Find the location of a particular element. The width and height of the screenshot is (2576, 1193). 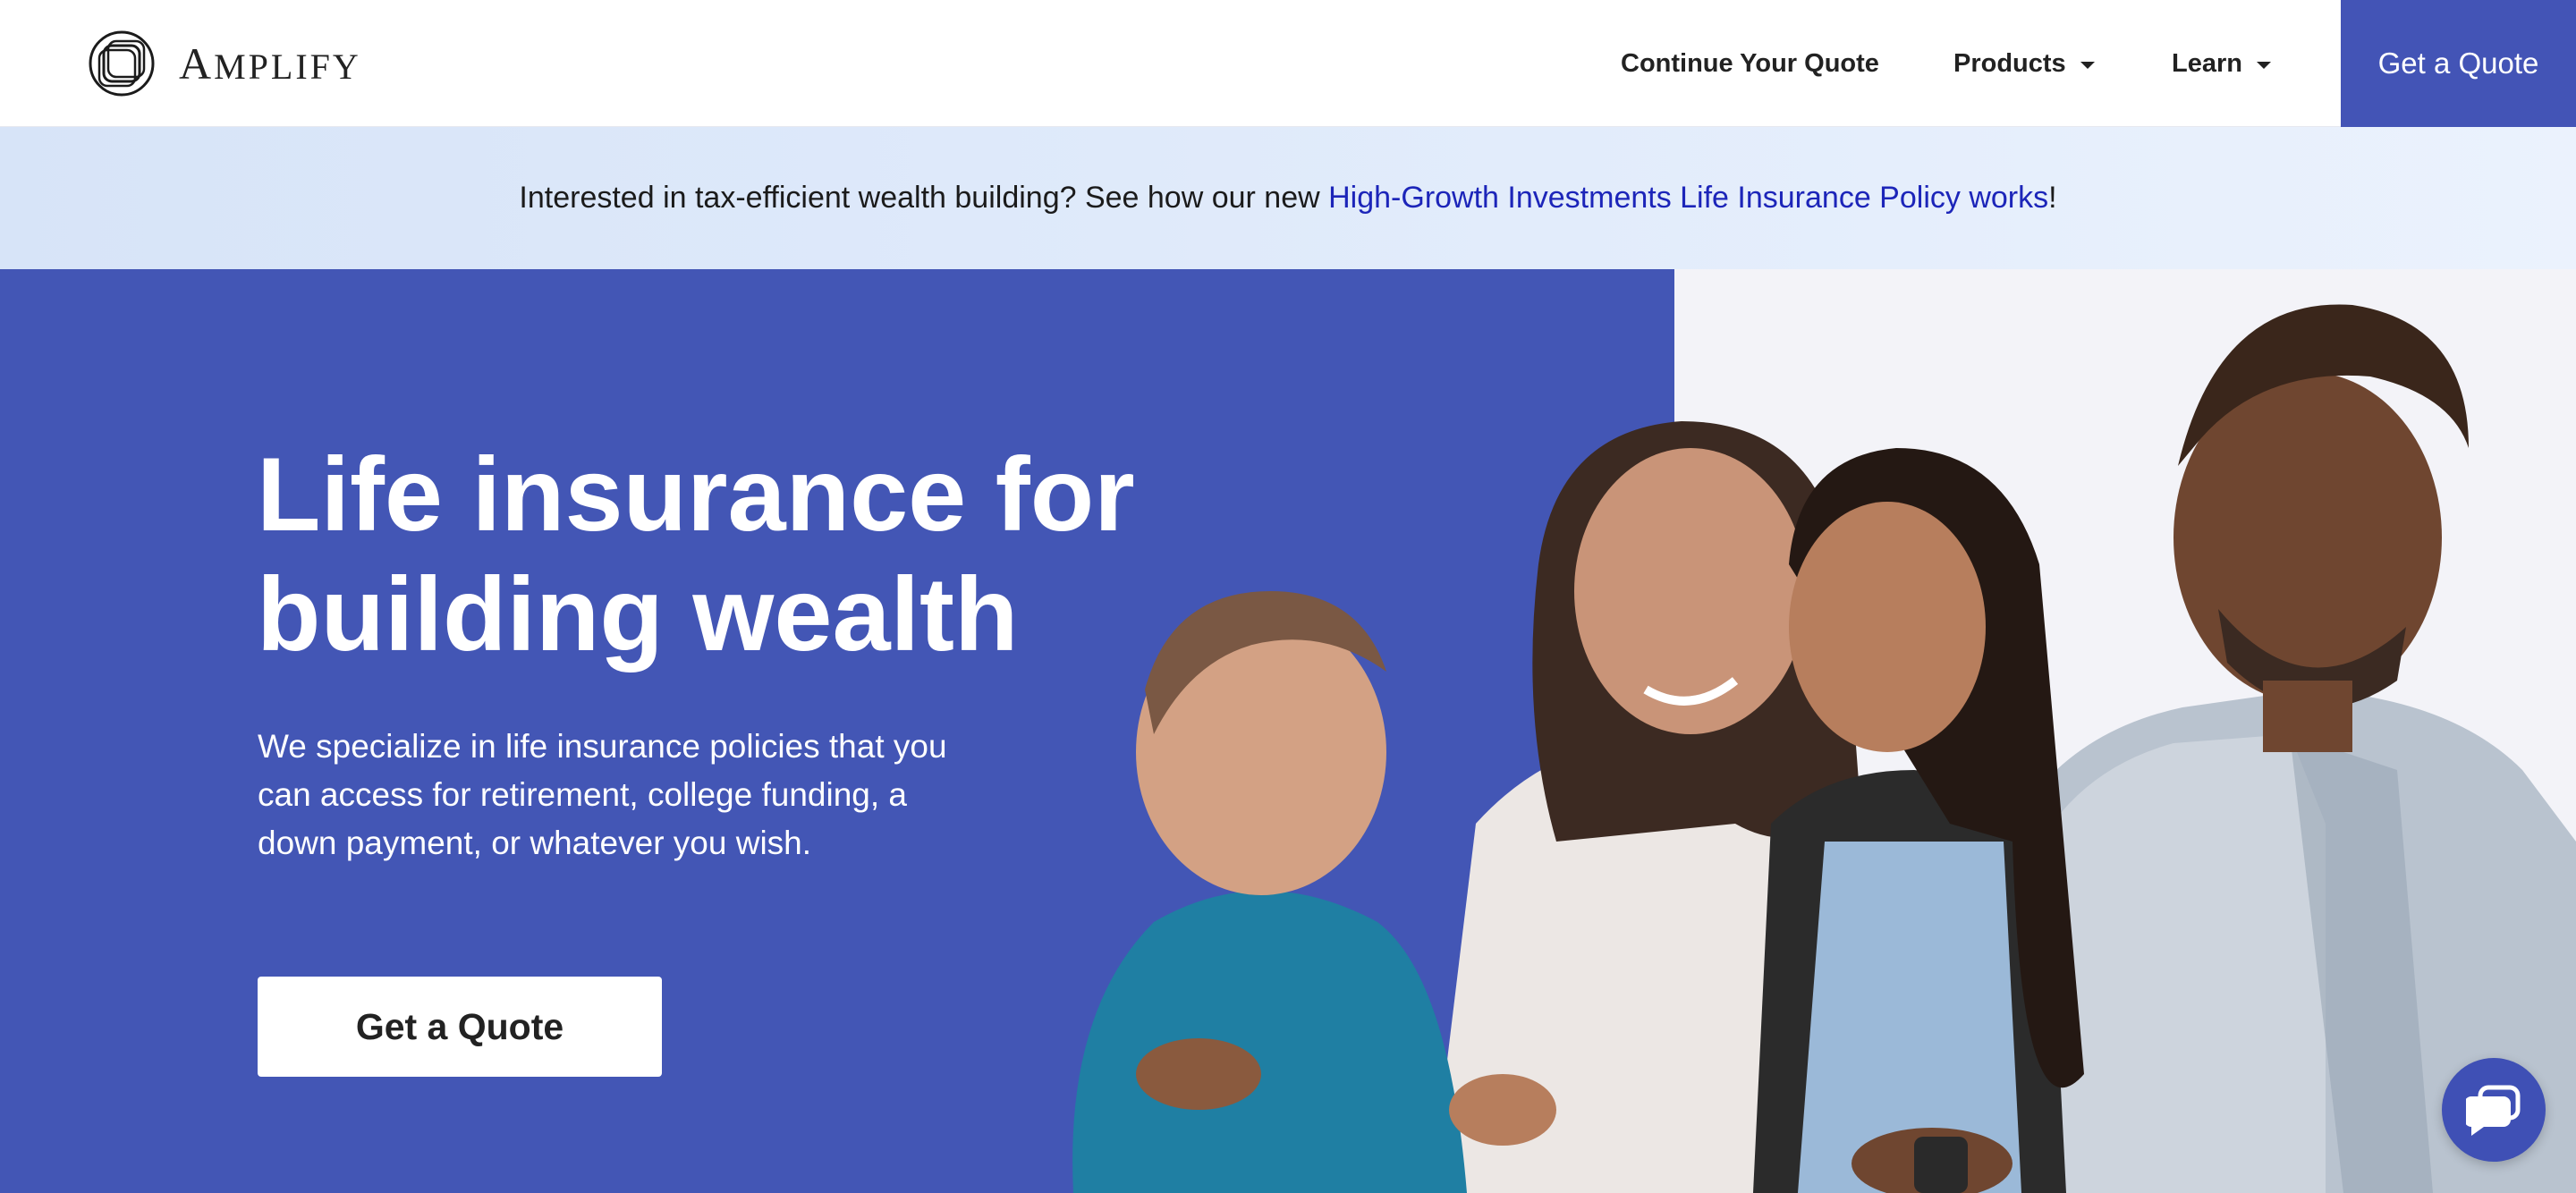

hero-cta-label: Get a Quote is located at coordinates (459, 1026).